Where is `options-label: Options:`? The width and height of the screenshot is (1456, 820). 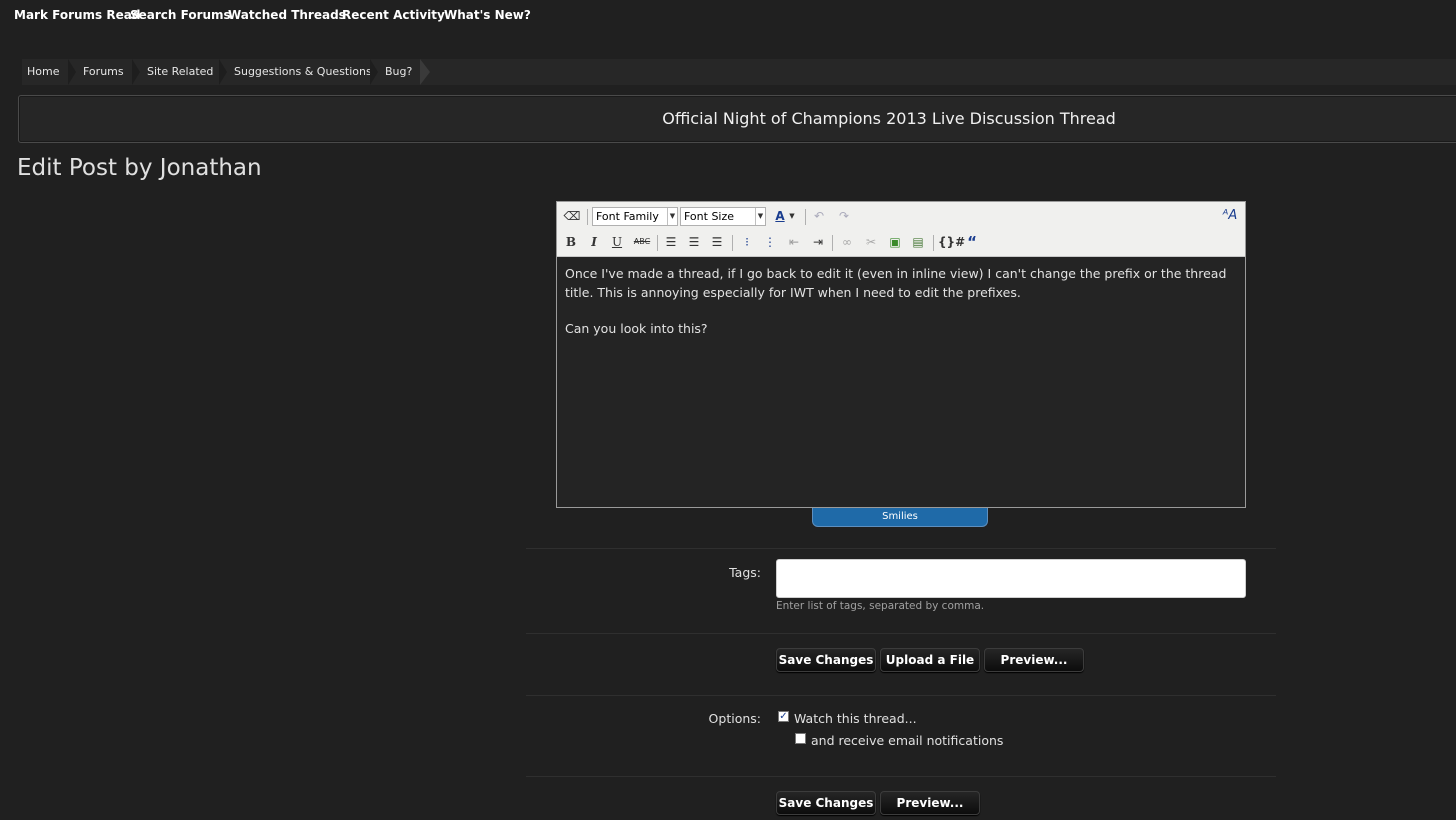 options-label: Options: is located at coordinates (734, 718).